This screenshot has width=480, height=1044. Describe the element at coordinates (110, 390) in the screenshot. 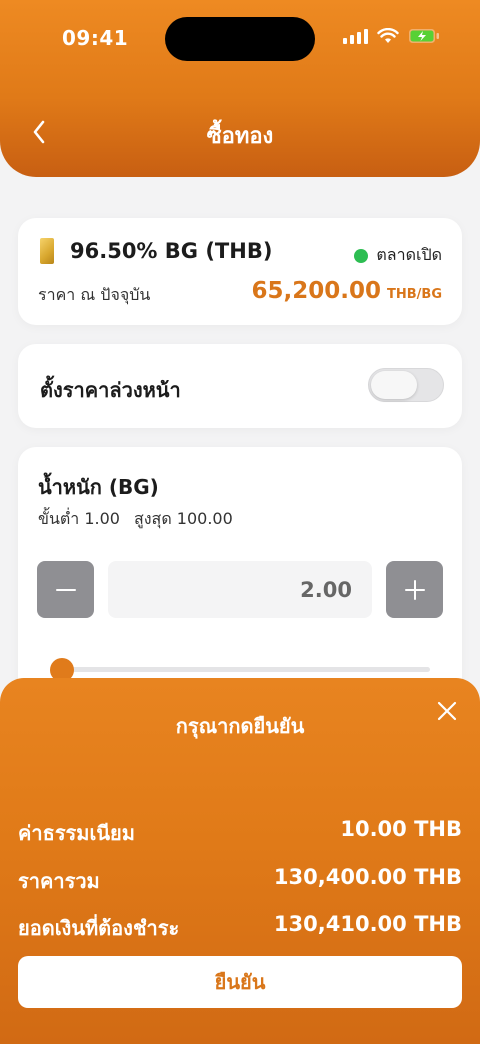

I see `advance-order-label: ตั้งราคาล่วงหน้า` at that location.